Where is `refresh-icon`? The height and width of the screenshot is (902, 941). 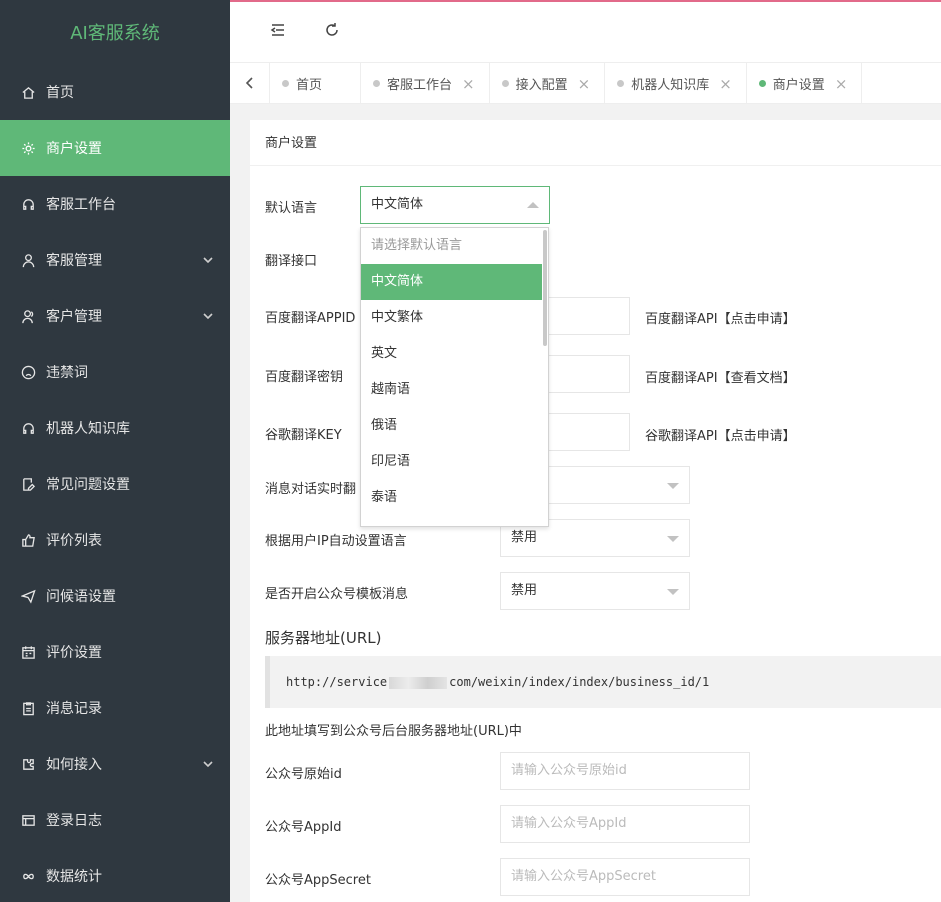
refresh-icon is located at coordinates (333, 31).